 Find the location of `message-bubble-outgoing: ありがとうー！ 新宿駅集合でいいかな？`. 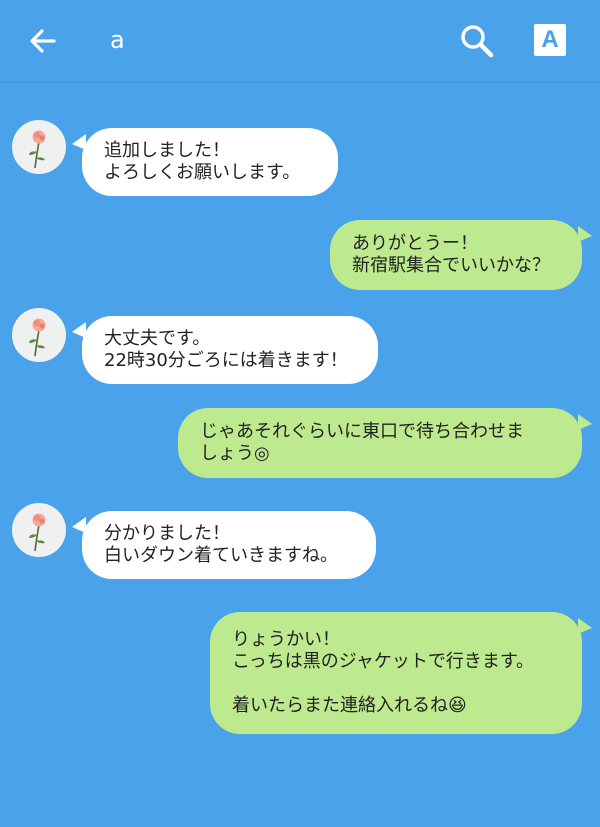

message-bubble-outgoing: ありがとうー！ 新宿駅集合でいいかな？ is located at coordinates (456, 255).